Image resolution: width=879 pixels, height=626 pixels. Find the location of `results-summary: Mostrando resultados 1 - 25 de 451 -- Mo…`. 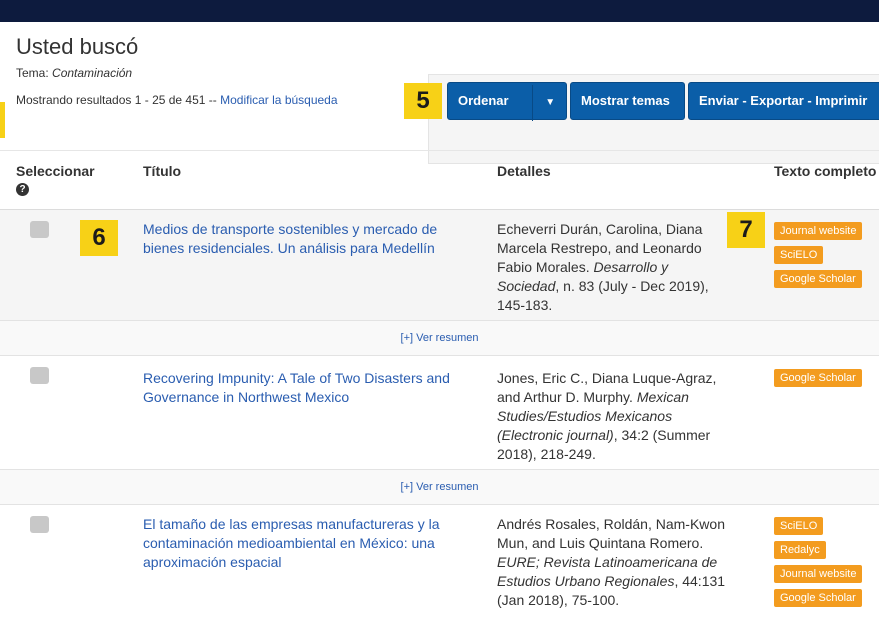

results-summary: Mostrando resultados 1 - 25 de 451 -- Mo… is located at coordinates (177, 100).